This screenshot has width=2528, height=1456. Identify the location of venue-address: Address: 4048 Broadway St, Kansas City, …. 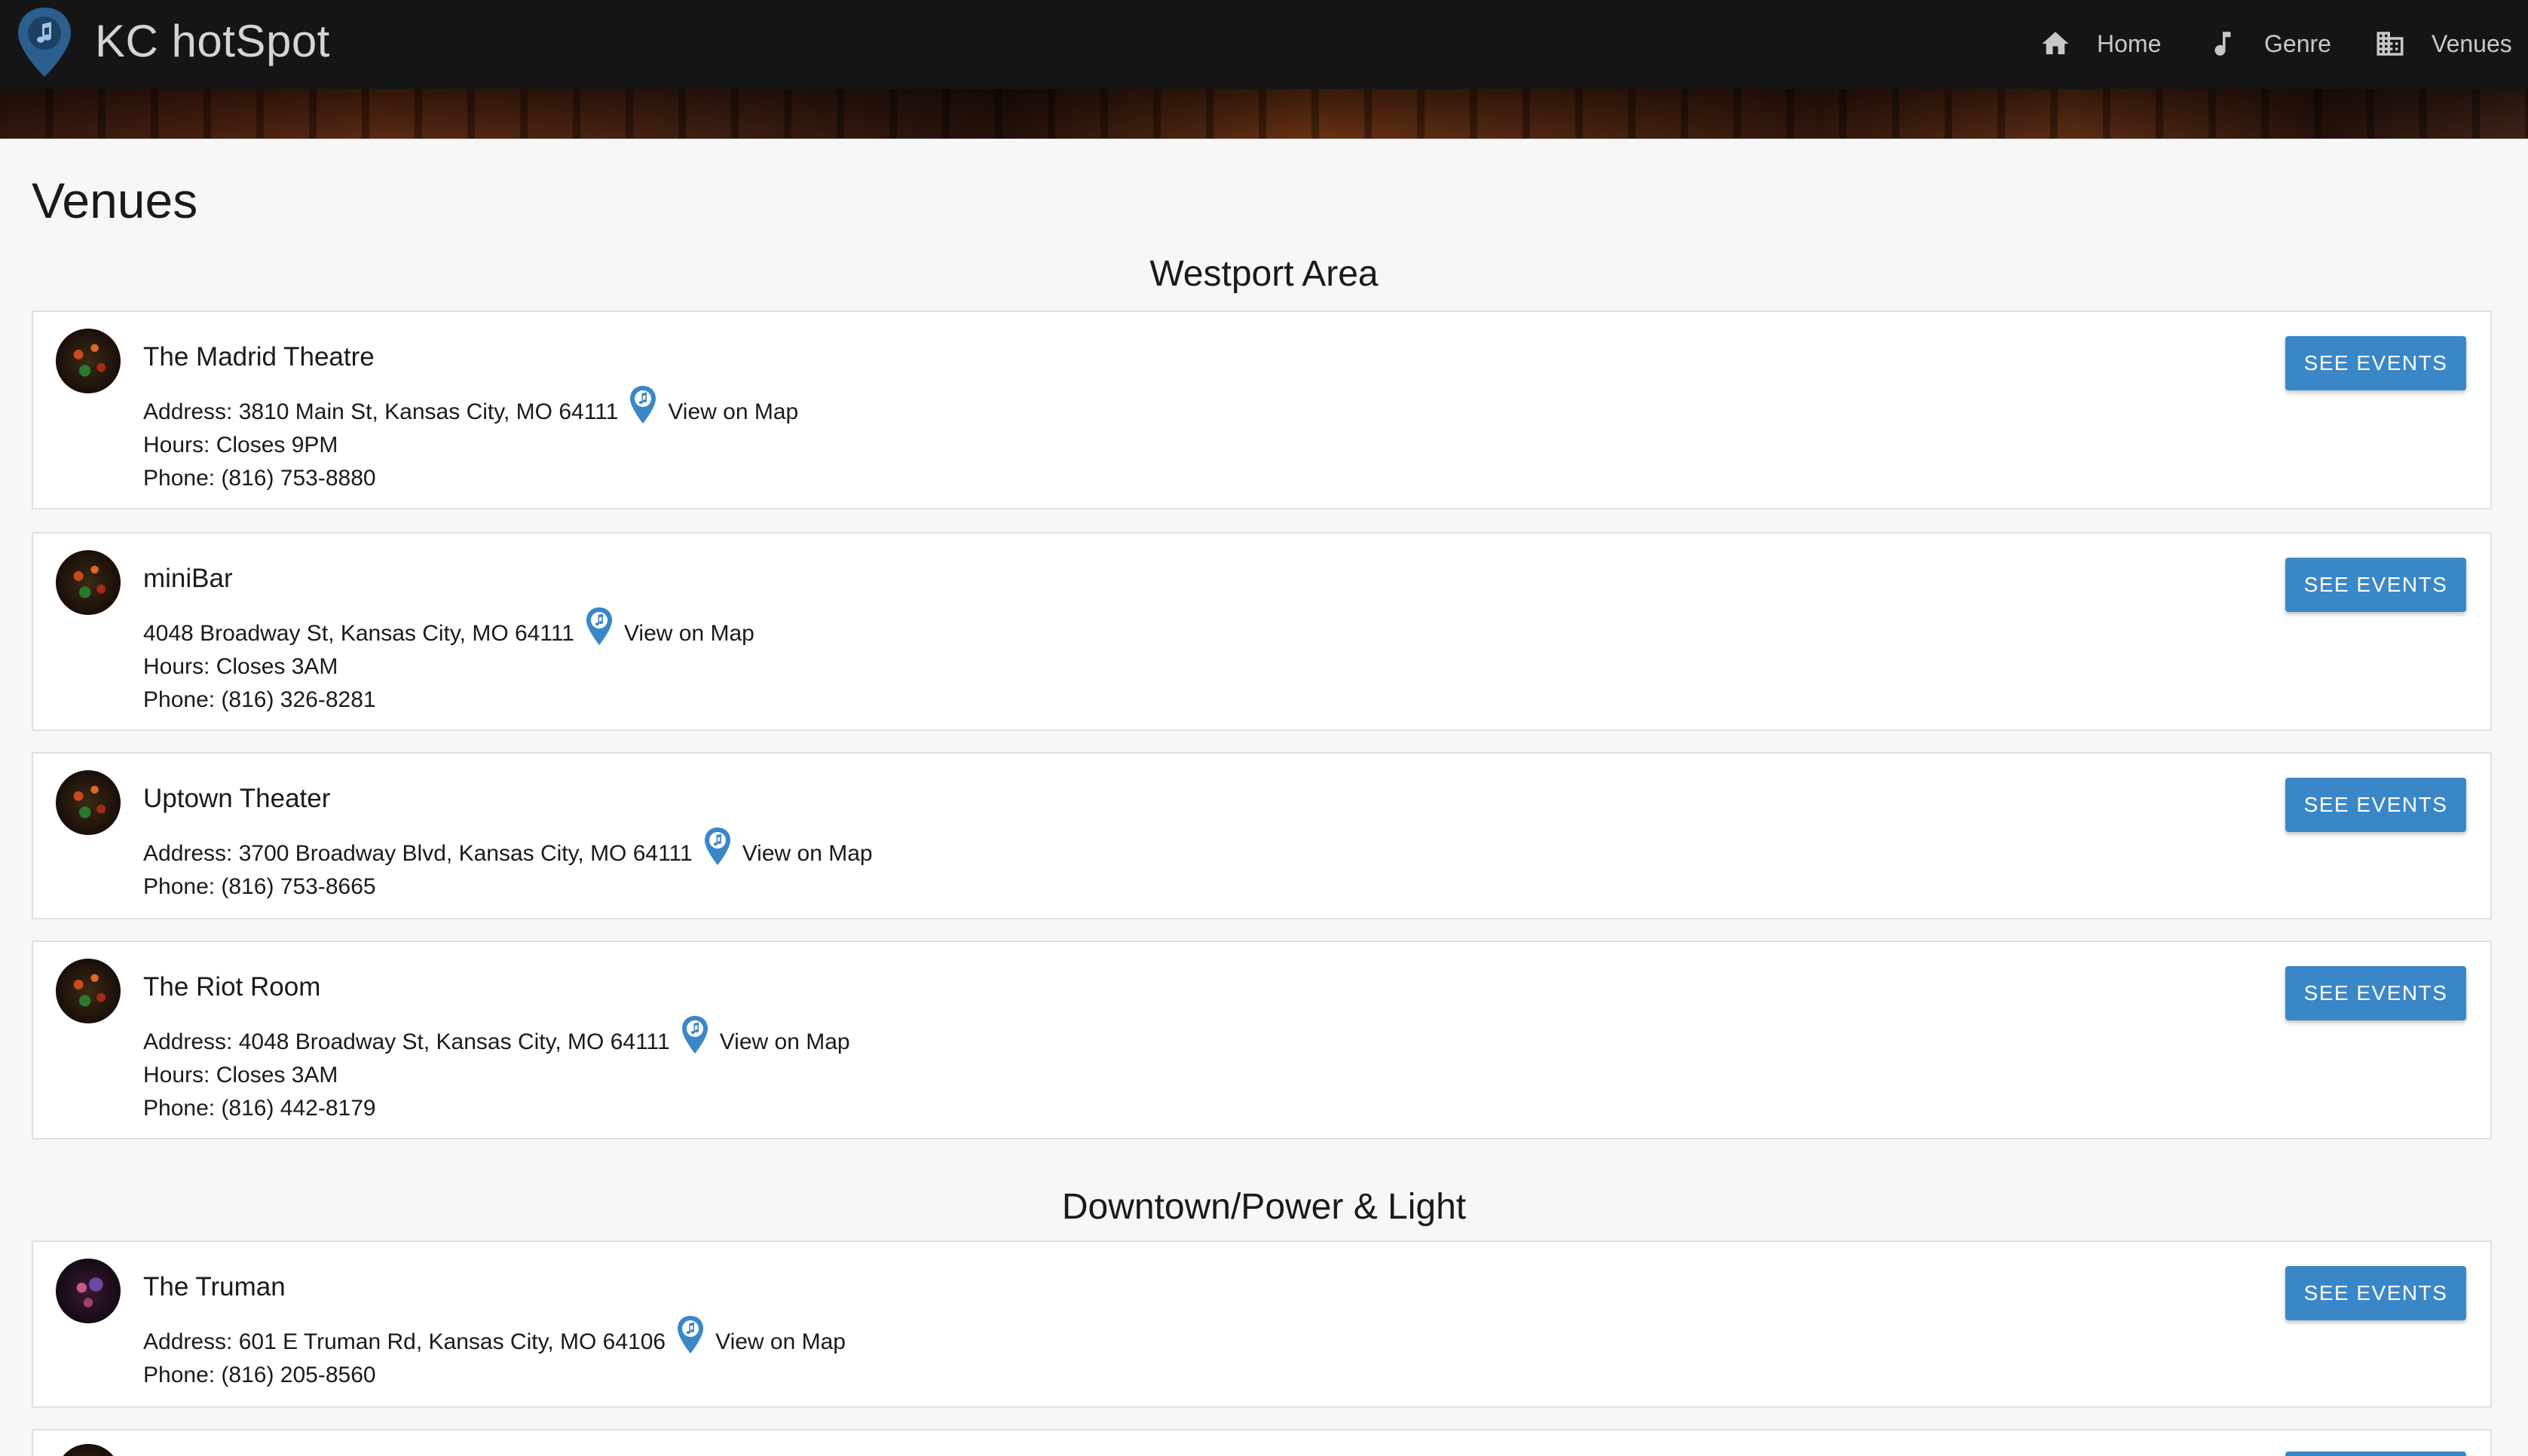
(407, 1041).